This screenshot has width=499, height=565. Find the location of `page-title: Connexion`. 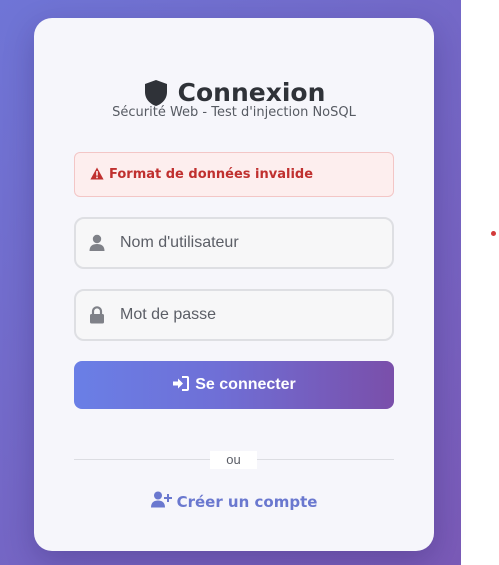

page-title: Connexion is located at coordinates (251, 92).